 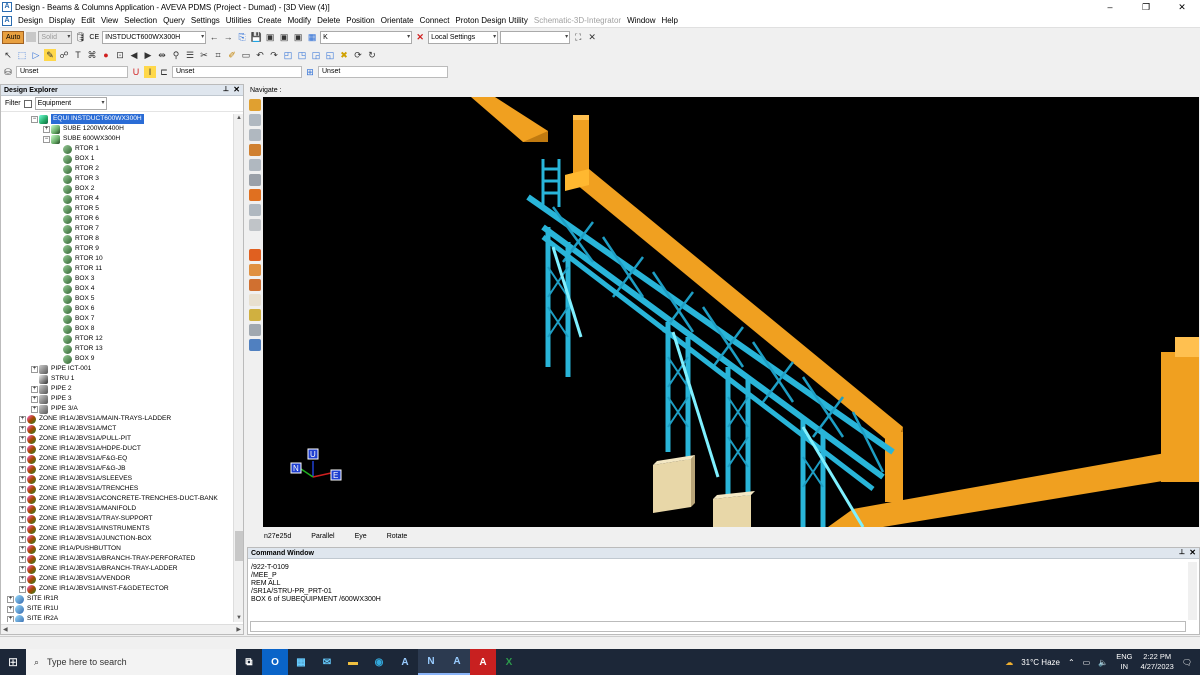 I want to click on cursor-box-icon: ⊡, so click(x=120, y=55).